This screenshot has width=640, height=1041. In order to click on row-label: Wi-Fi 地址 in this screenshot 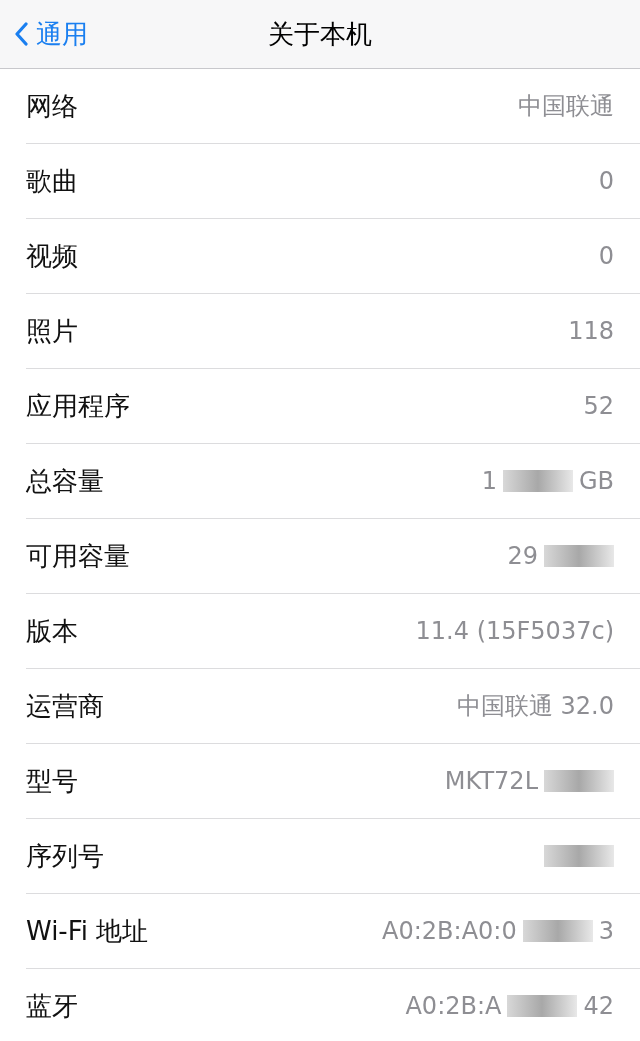, I will do `click(87, 931)`.